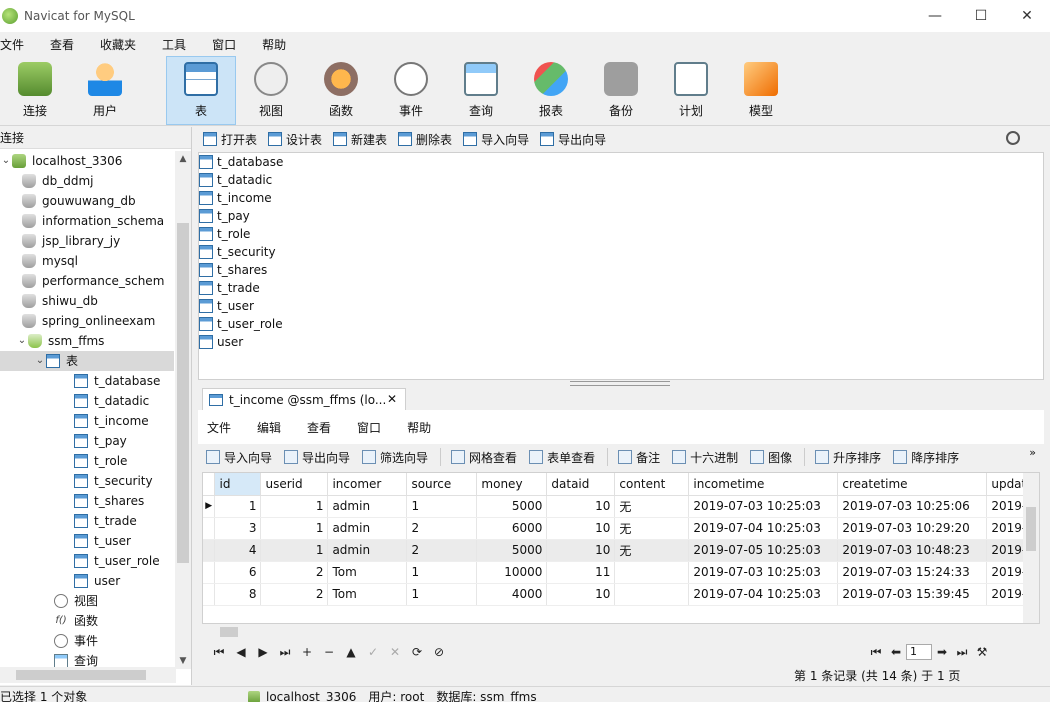 Image resolution: width=1050 pixels, height=702 pixels. What do you see at coordinates (239, 457) in the screenshot?
I see `grid-import-wizard-button: 导入向导` at bounding box center [239, 457].